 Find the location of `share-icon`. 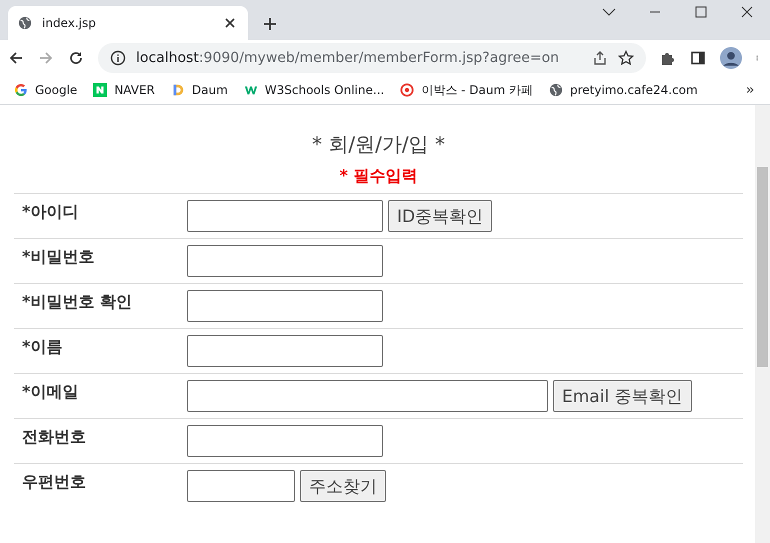

share-icon is located at coordinates (600, 58).